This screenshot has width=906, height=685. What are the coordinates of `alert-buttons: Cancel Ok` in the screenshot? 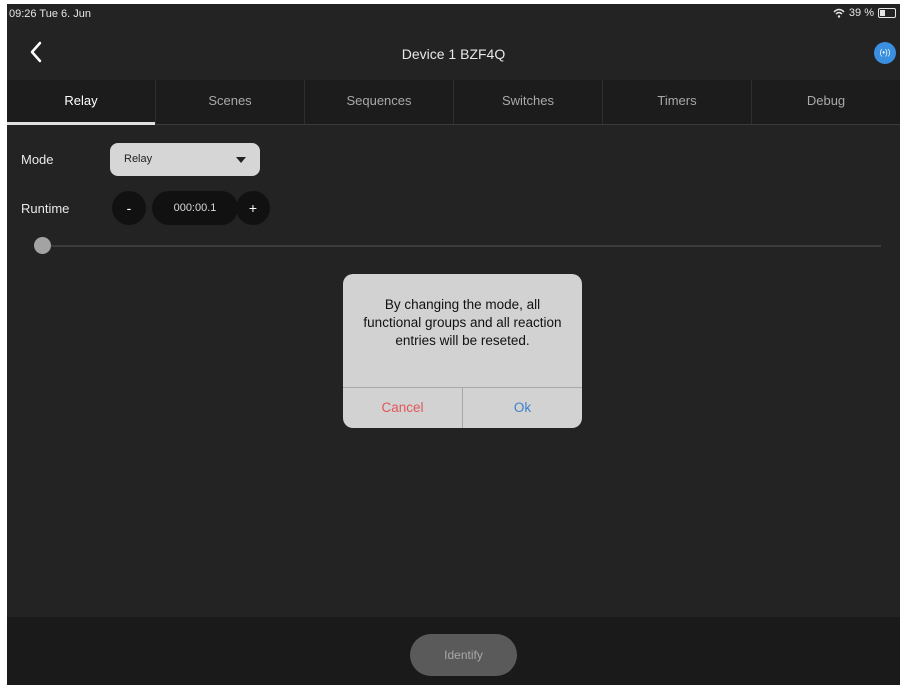 It's located at (462, 407).